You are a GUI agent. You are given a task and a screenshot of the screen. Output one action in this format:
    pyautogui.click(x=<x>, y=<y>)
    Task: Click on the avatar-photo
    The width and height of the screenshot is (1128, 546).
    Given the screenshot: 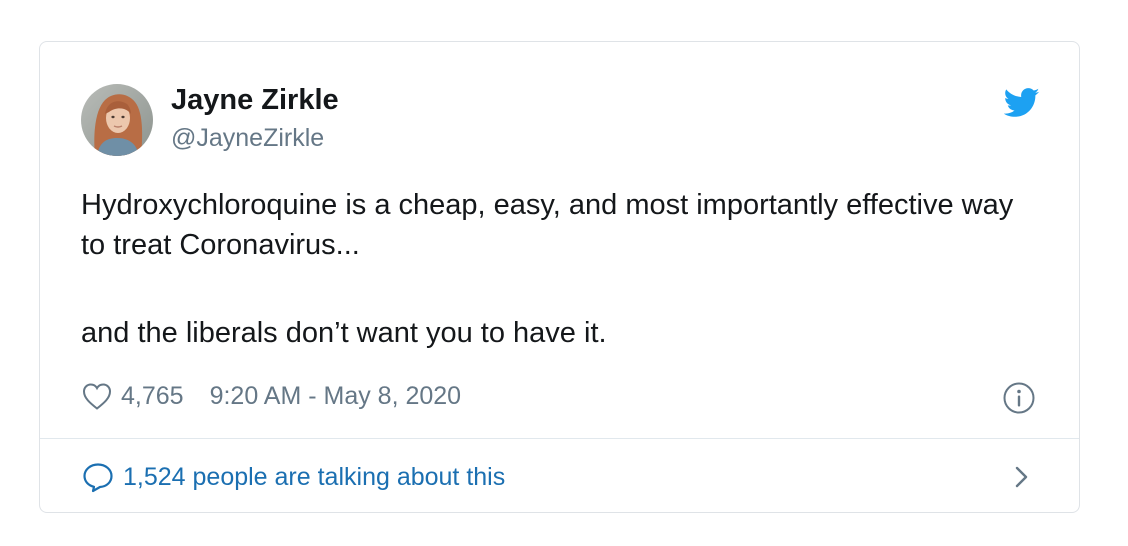 What is the action you would take?
    pyautogui.click(x=117, y=120)
    